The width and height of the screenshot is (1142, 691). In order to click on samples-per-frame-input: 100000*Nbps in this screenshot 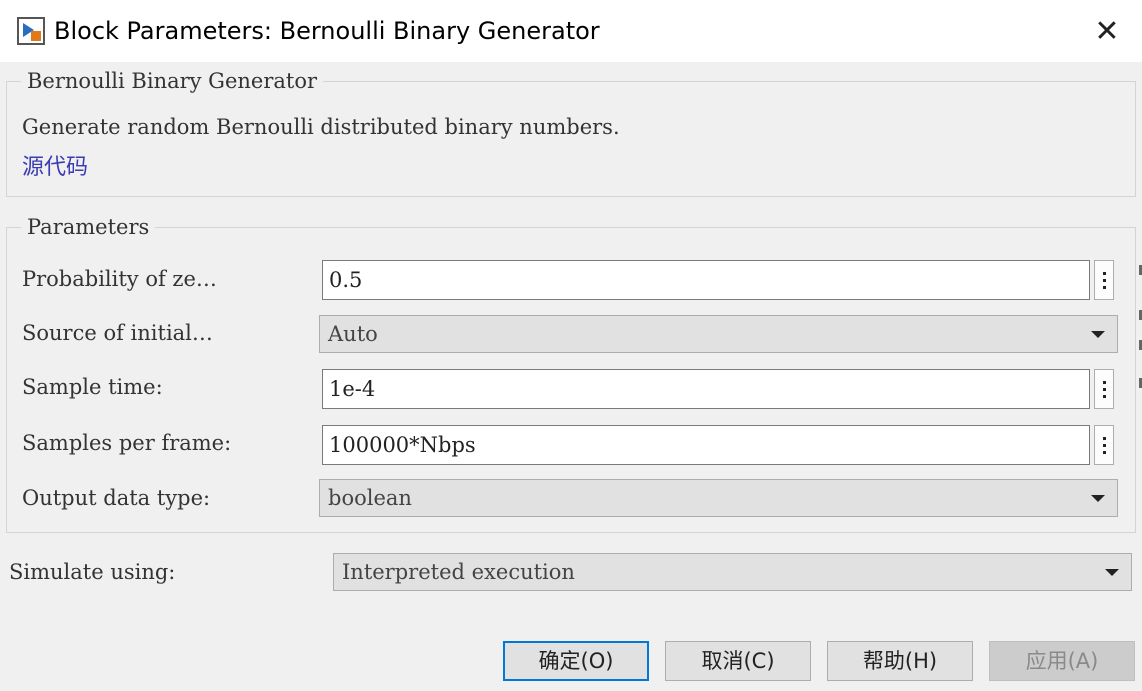, I will do `click(706, 445)`.